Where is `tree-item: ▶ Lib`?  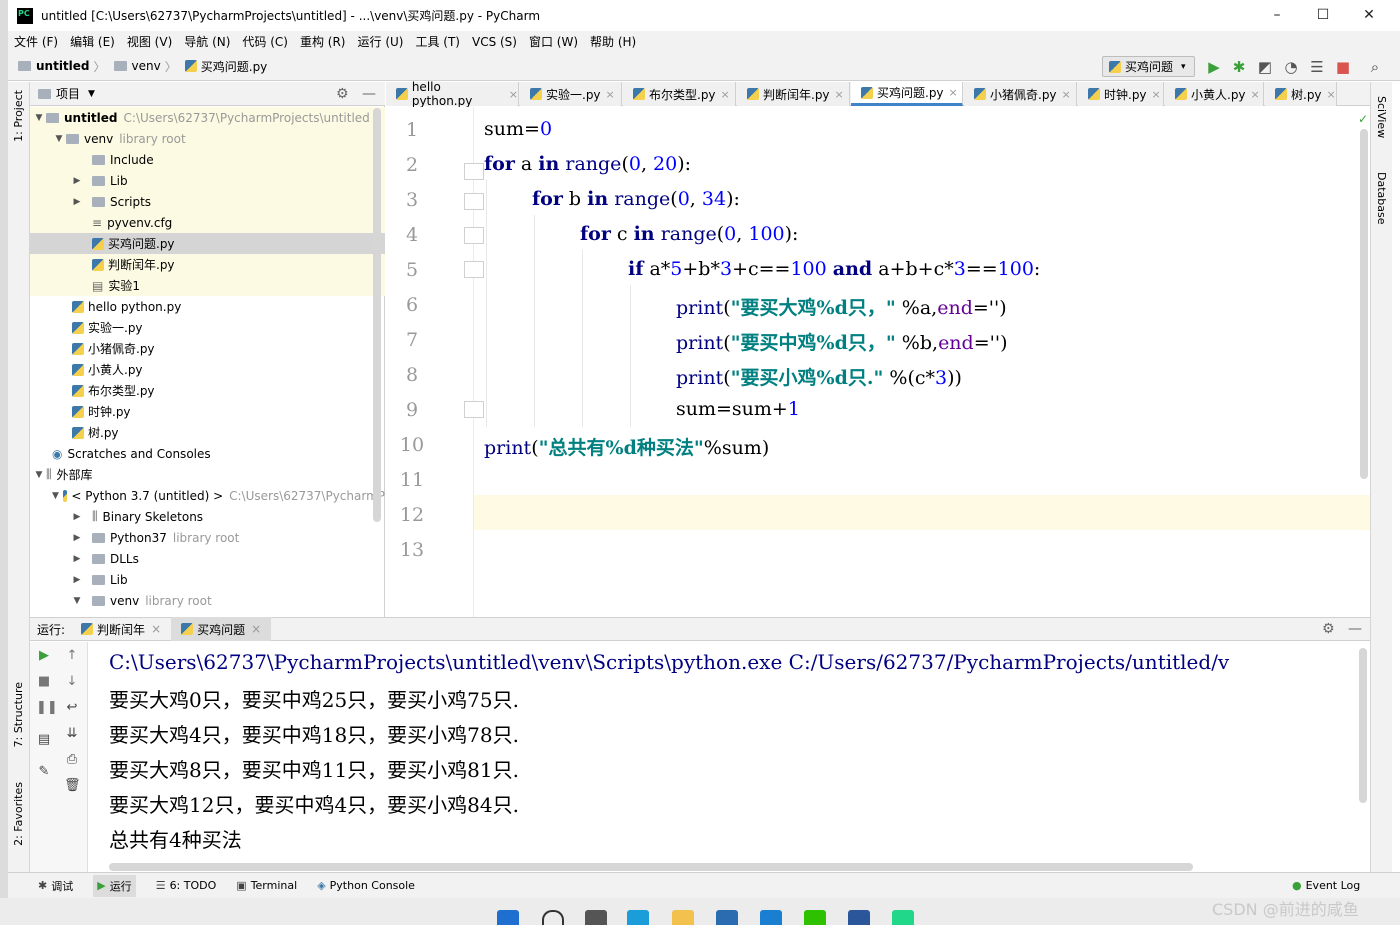 tree-item: ▶ Lib is located at coordinates (207, 579).